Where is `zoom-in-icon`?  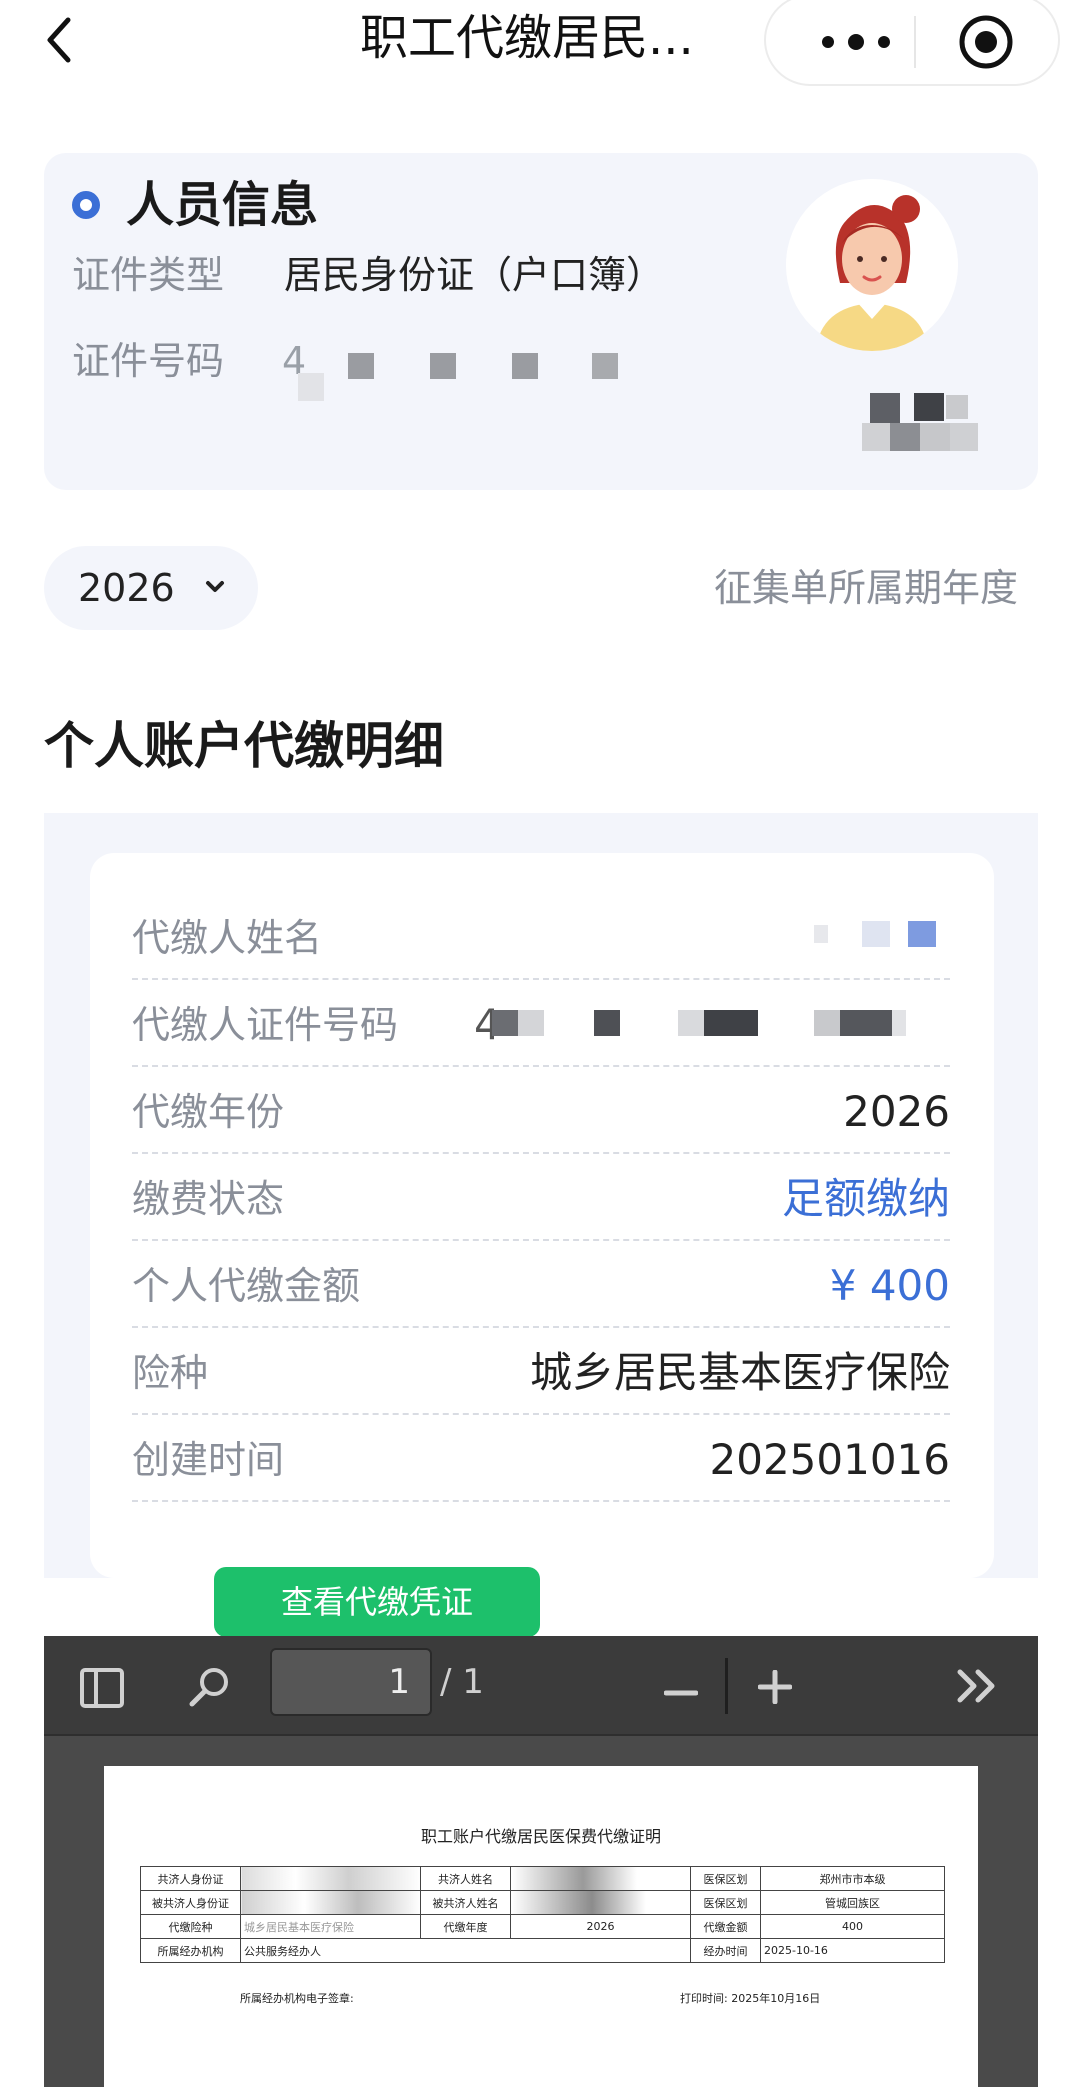
zoom-in-icon is located at coordinates (775, 1688).